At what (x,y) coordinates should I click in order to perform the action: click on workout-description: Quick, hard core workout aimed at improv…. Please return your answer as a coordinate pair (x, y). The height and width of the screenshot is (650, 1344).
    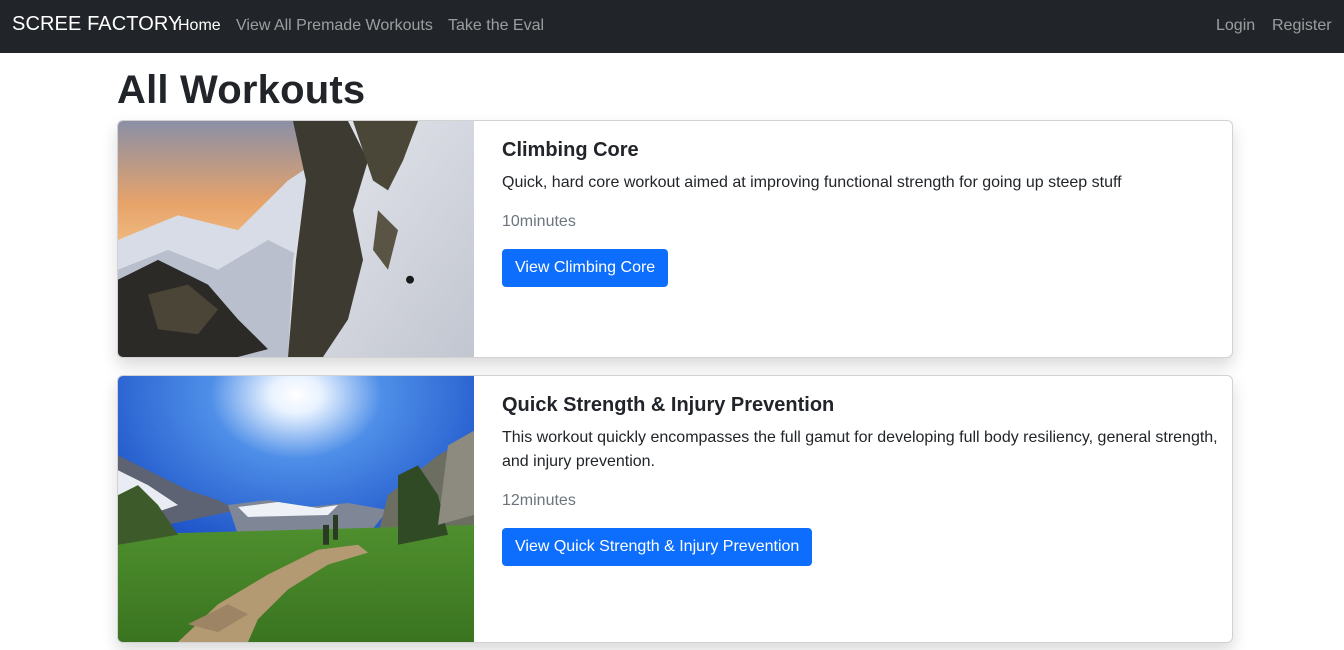
    Looking at the image, I should click on (812, 182).